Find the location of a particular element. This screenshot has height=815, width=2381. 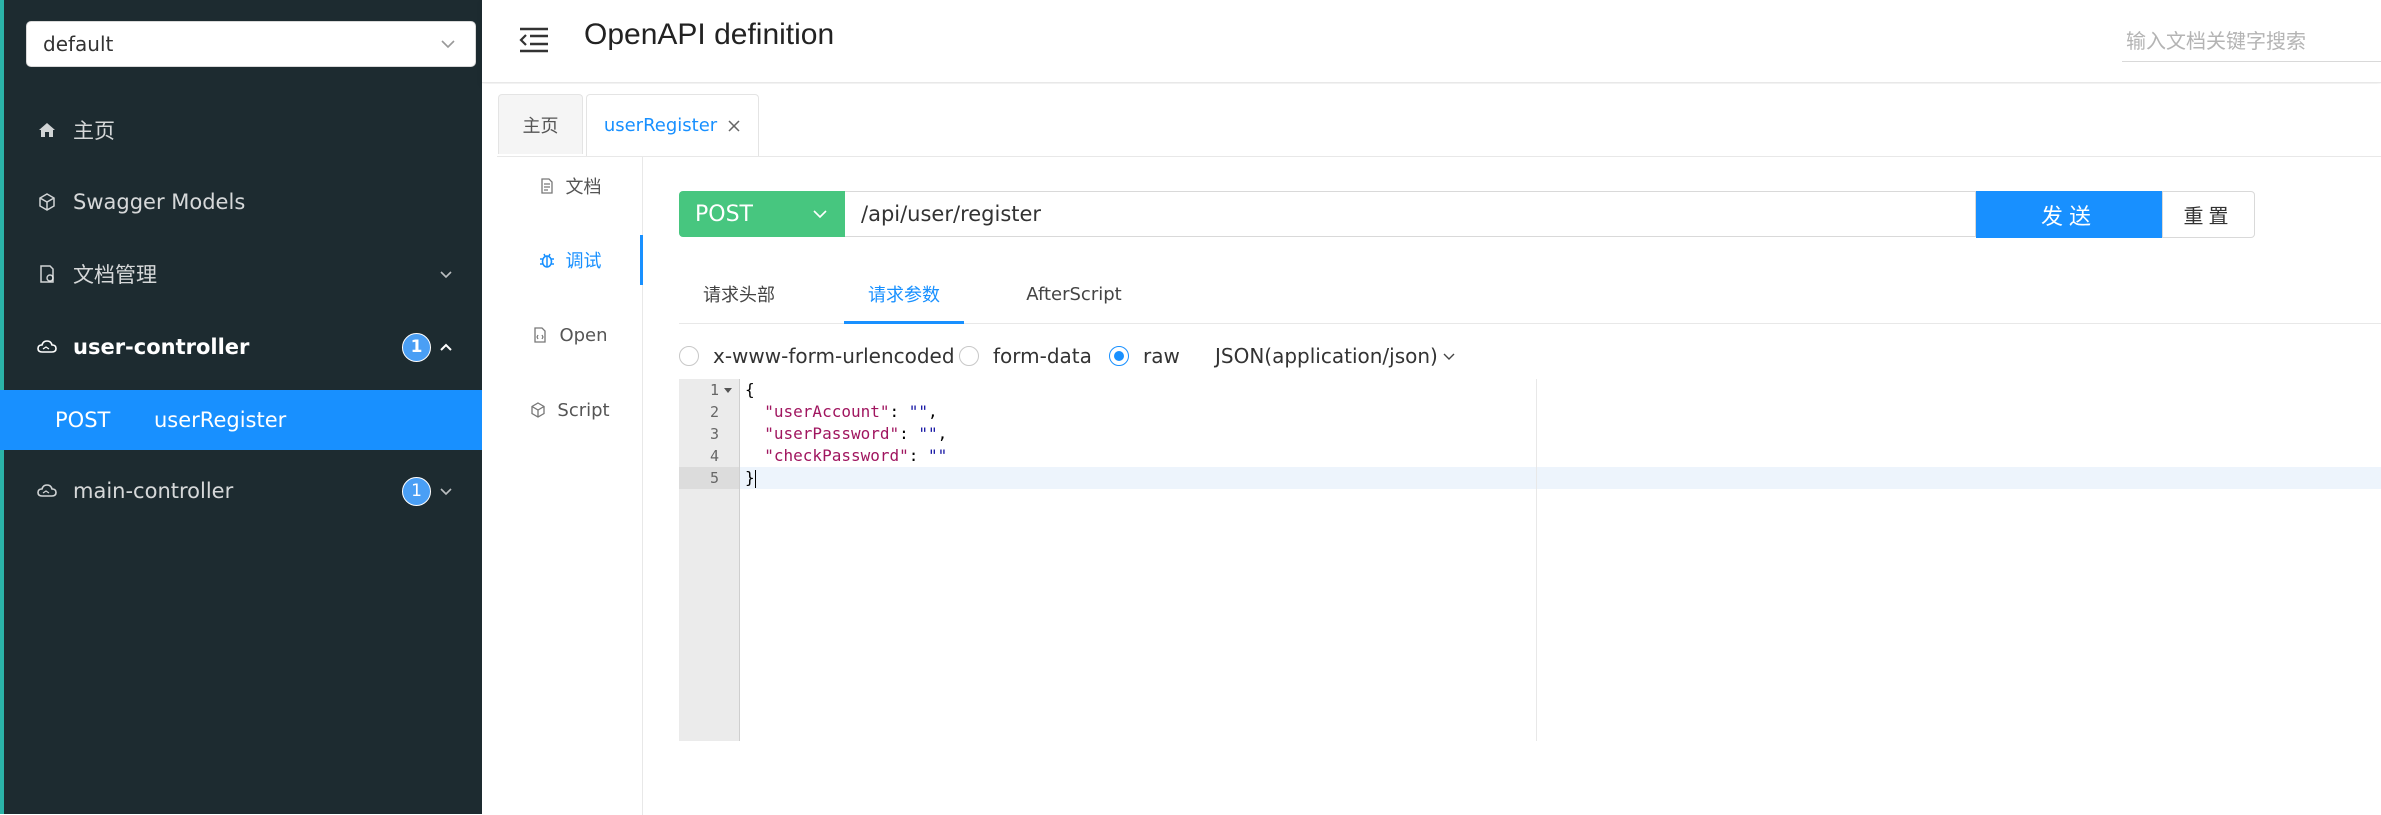

tab-request-headers: 请求头部 is located at coordinates (739, 294).